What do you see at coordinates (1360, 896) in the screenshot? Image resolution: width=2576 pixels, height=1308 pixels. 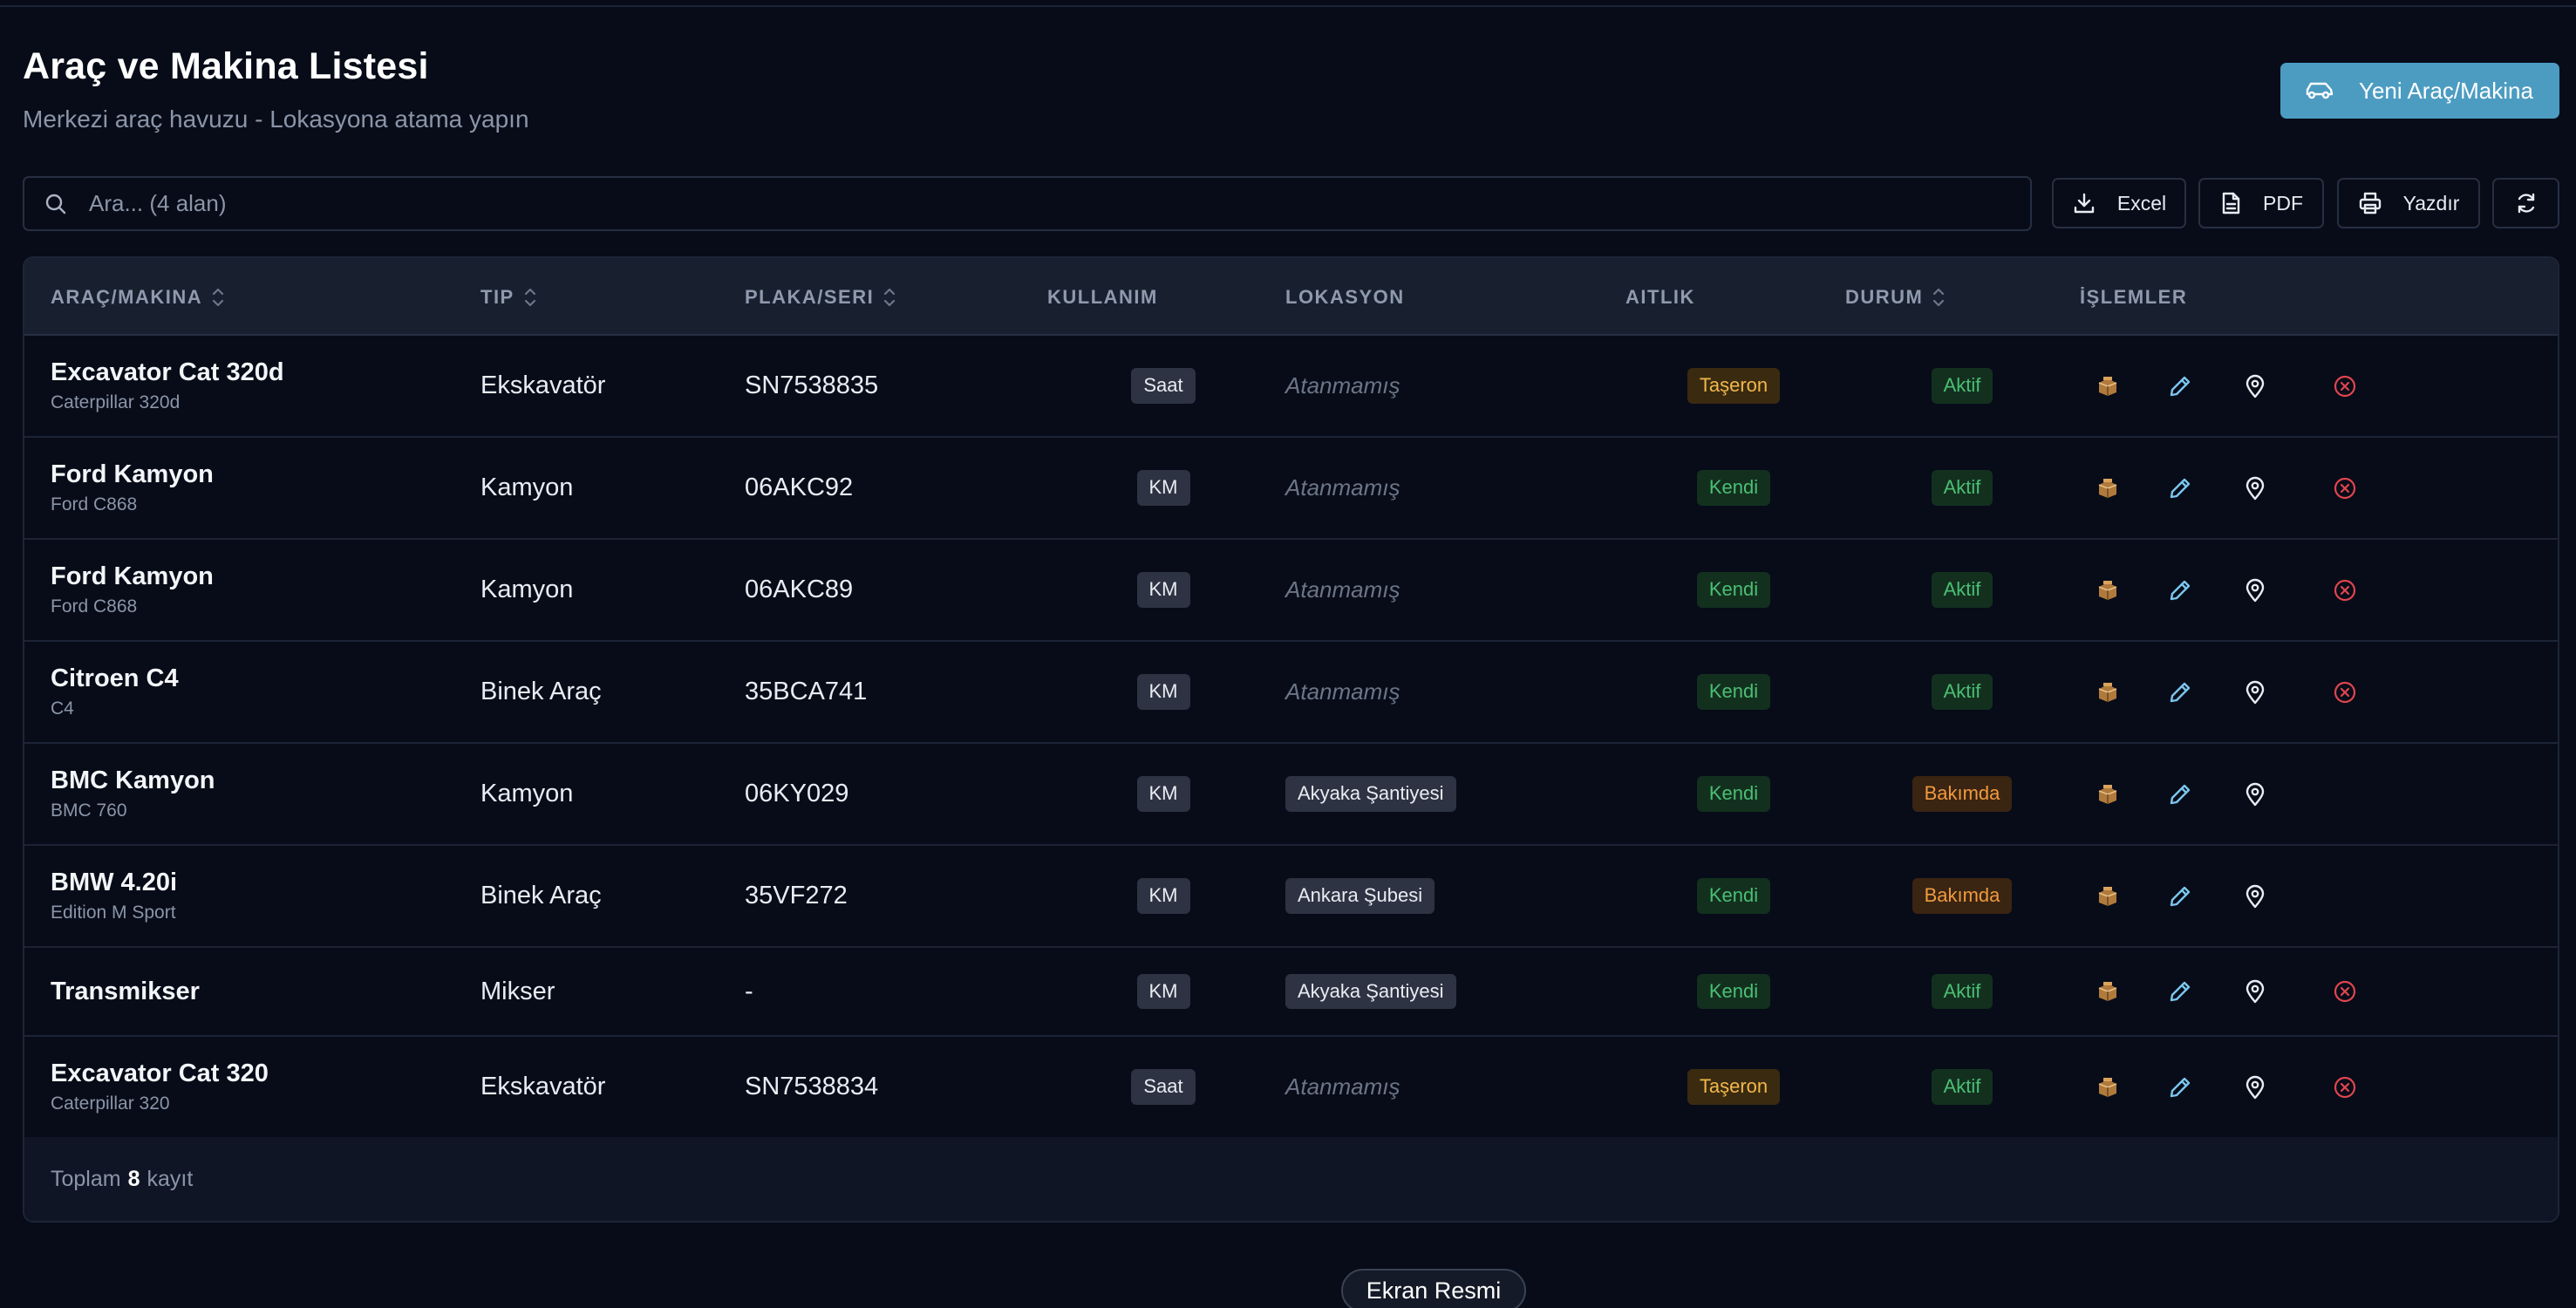 I see `location-badge: Ankara Şubesi` at bounding box center [1360, 896].